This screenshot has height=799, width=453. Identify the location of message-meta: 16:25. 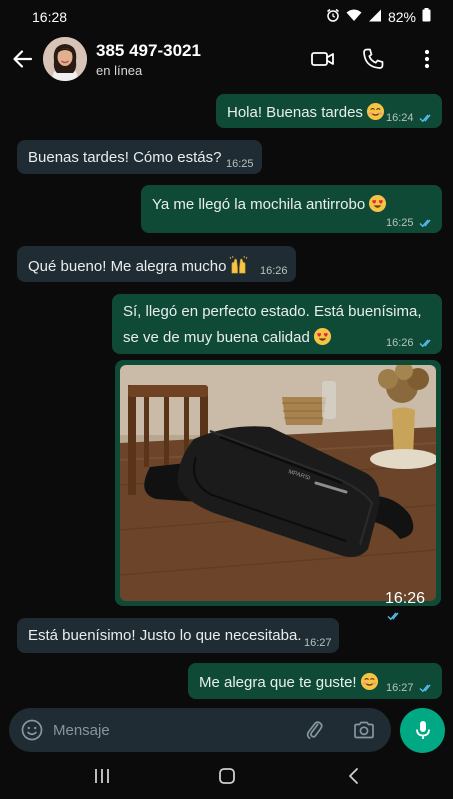
(409, 223).